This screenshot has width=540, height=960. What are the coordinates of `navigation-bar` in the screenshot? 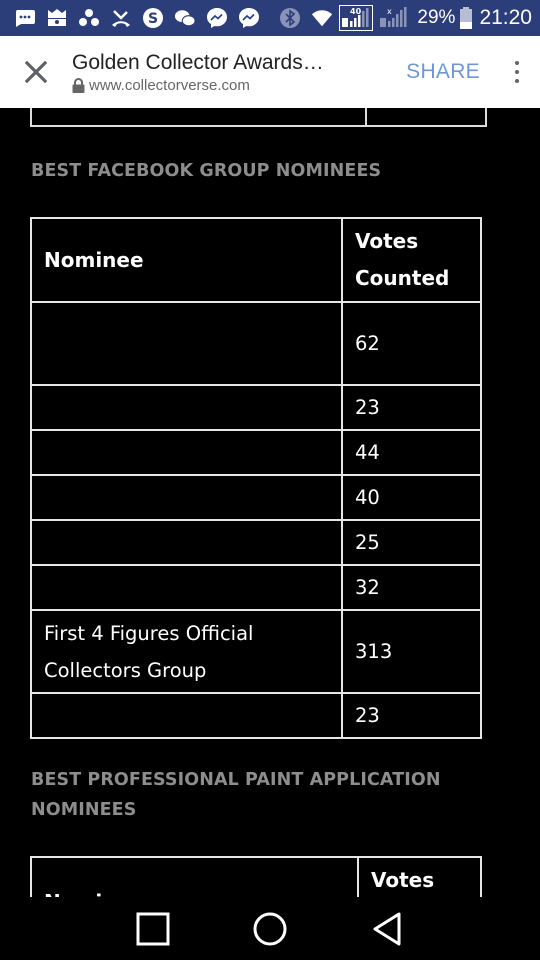 It's located at (270, 928).